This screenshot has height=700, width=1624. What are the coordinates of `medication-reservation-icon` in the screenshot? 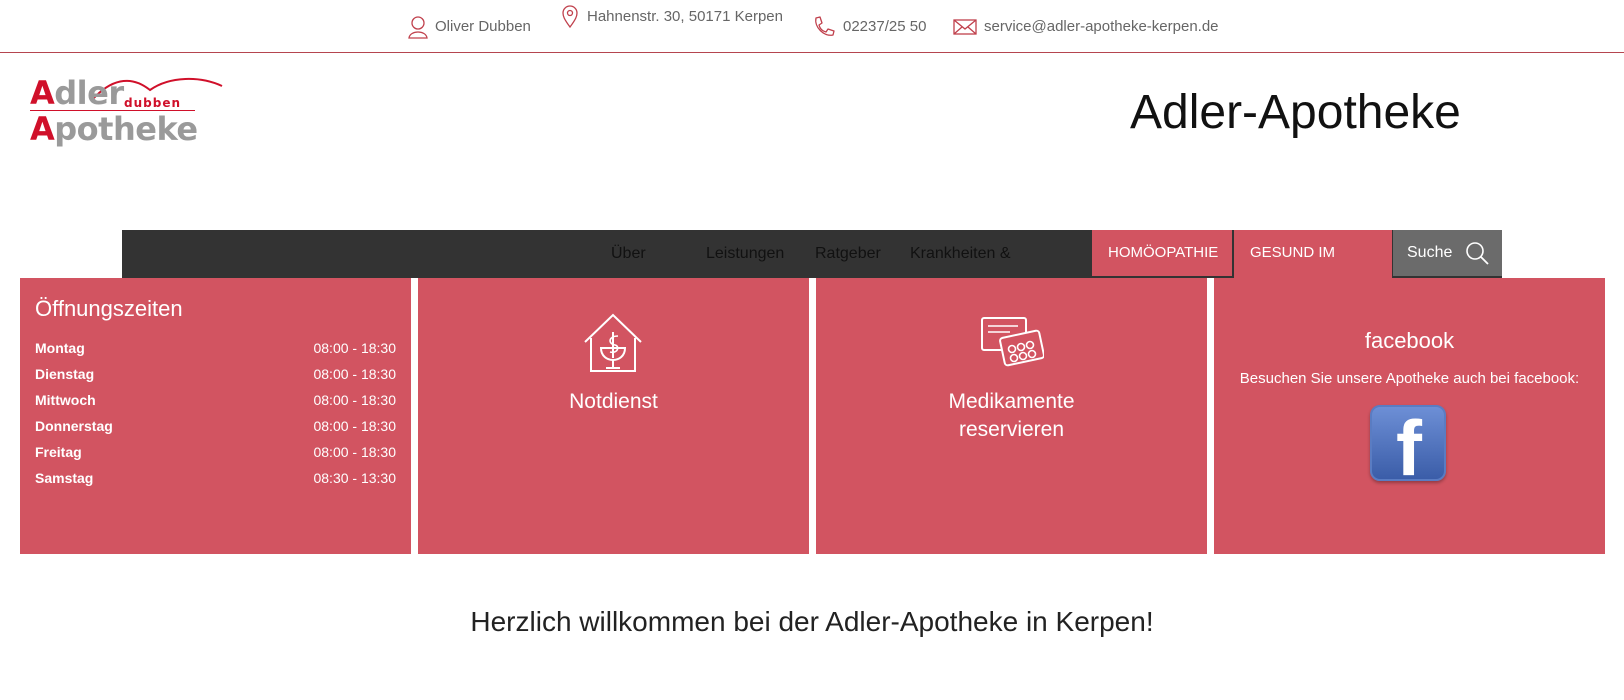 It's located at (1012, 342).